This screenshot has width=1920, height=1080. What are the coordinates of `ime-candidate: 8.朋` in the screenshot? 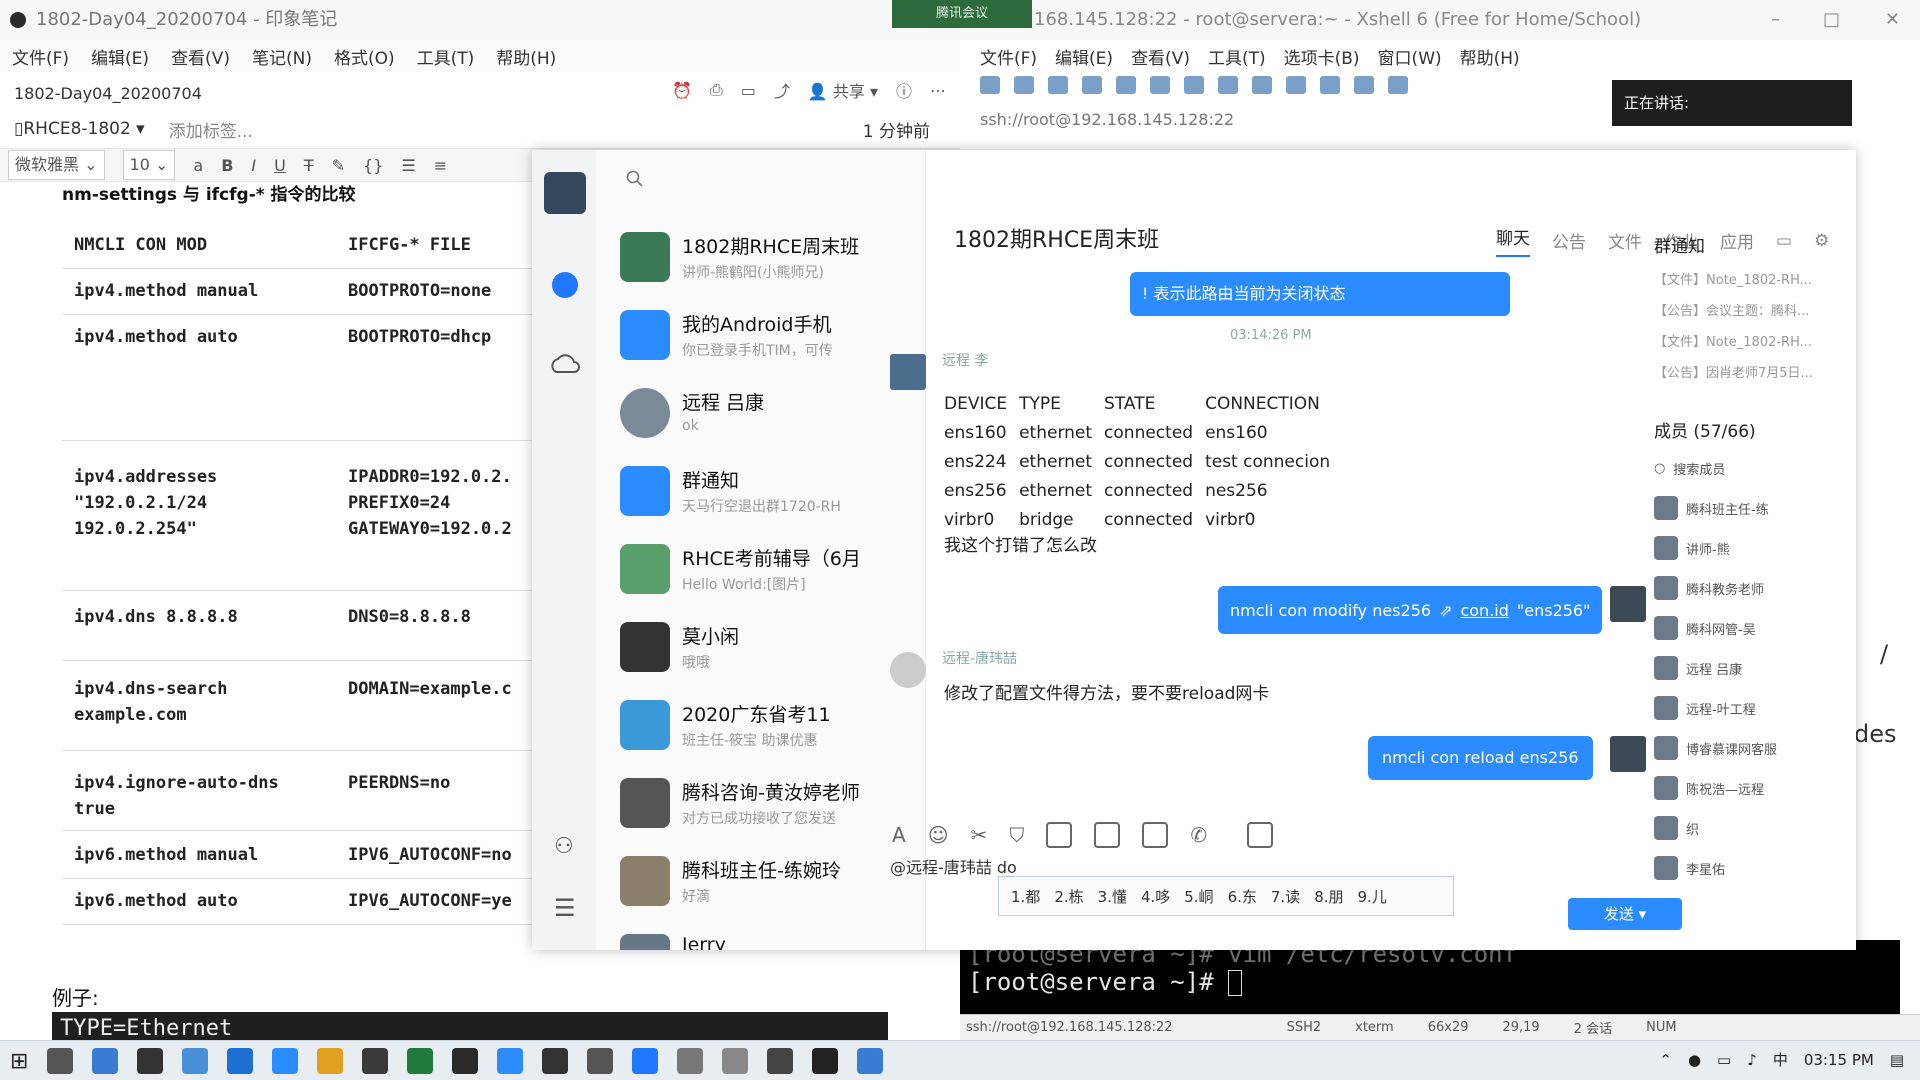 It's located at (1328, 896).